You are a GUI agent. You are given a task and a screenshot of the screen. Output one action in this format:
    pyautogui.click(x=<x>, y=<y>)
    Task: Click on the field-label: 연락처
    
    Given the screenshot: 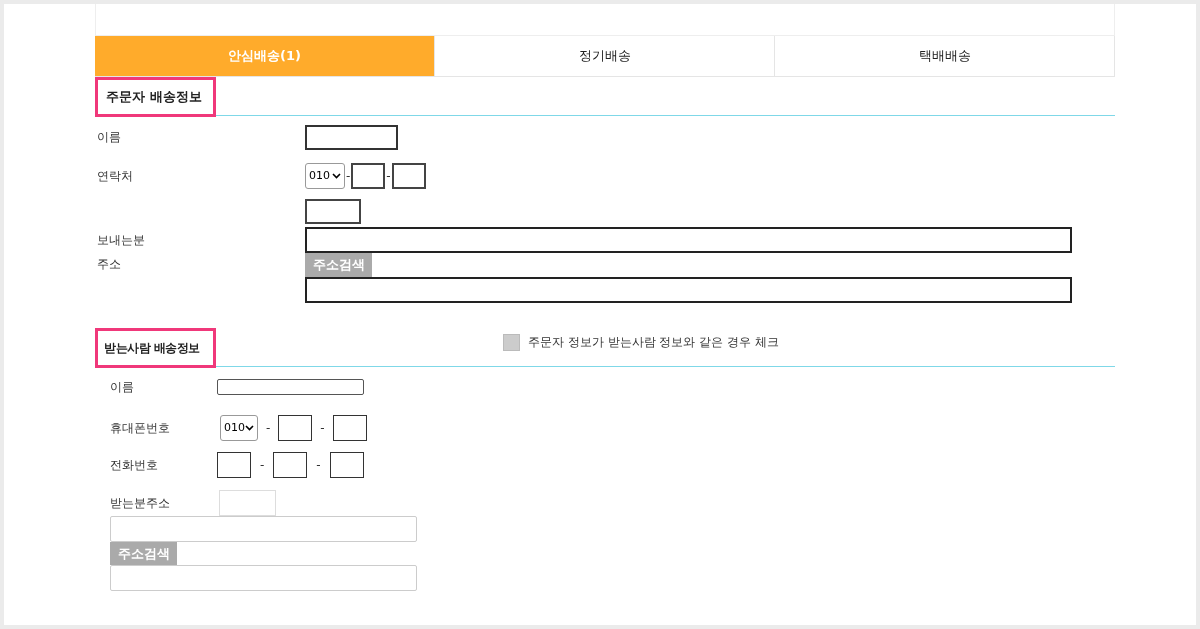 What is the action you would take?
    pyautogui.click(x=115, y=176)
    